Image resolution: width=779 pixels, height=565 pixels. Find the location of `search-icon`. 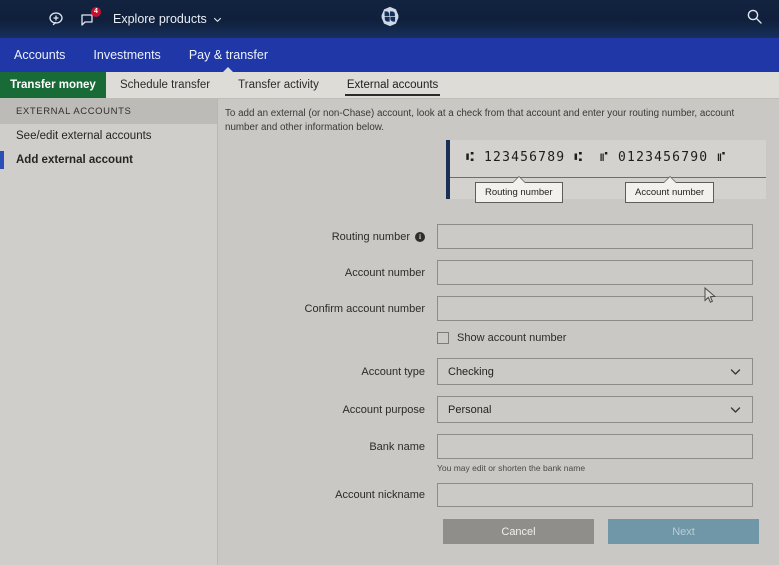

search-icon is located at coordinates (754, 19).